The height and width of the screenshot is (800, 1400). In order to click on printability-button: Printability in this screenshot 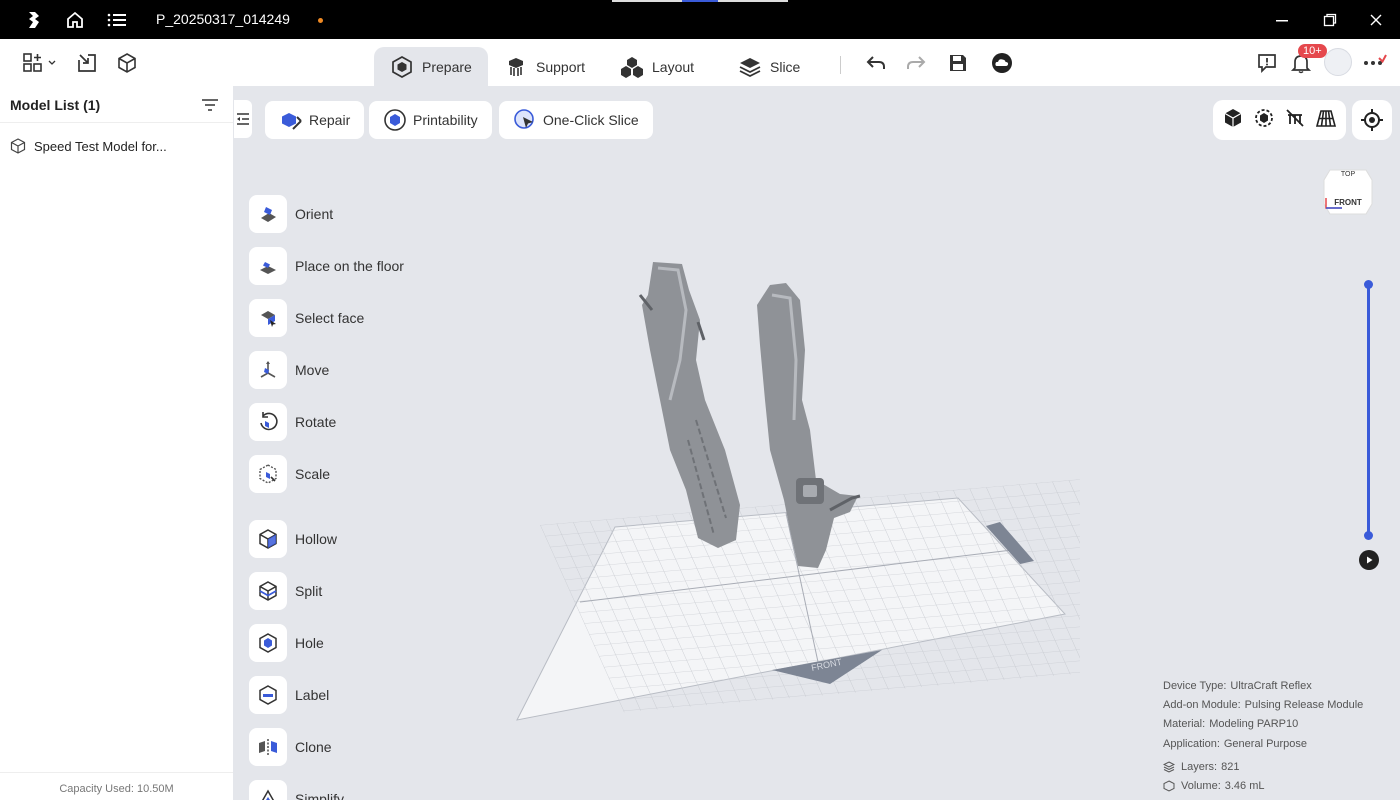, I will do `click(430, 120)`.